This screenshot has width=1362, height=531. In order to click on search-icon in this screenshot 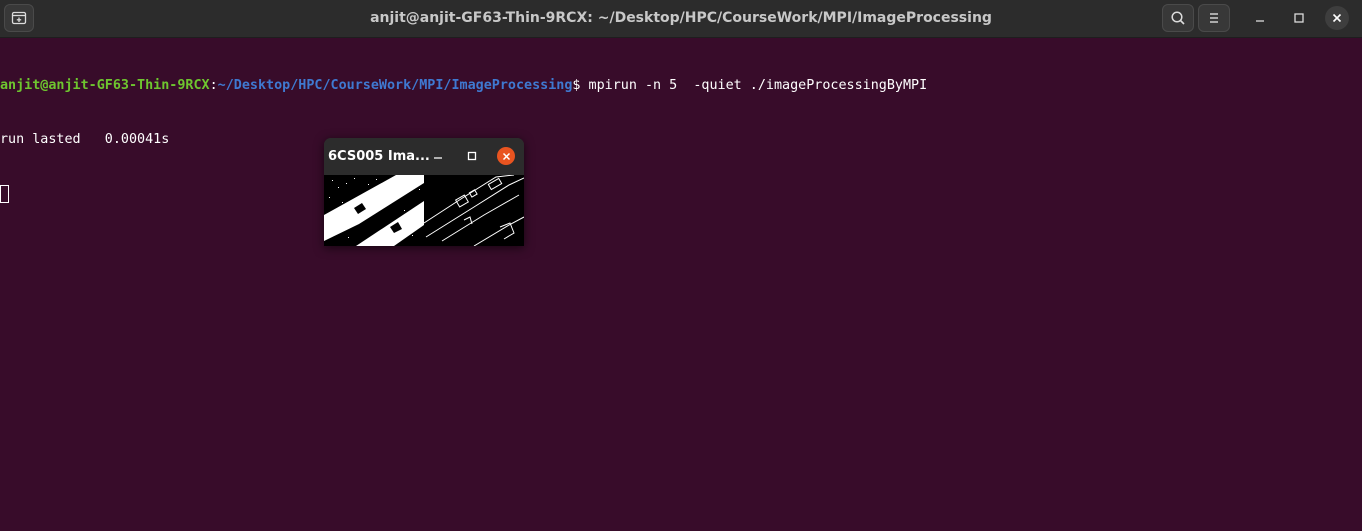, I will do `click(1178, 18)`.